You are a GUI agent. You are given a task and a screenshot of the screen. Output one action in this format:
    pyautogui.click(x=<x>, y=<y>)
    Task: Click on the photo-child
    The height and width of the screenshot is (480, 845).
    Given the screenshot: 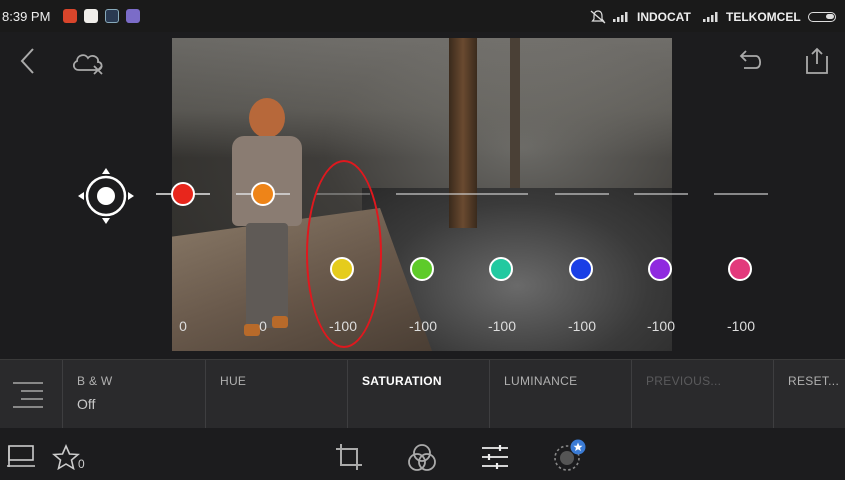 What is the action you would take?
    pyautogui.click(x=267, y=218)
    